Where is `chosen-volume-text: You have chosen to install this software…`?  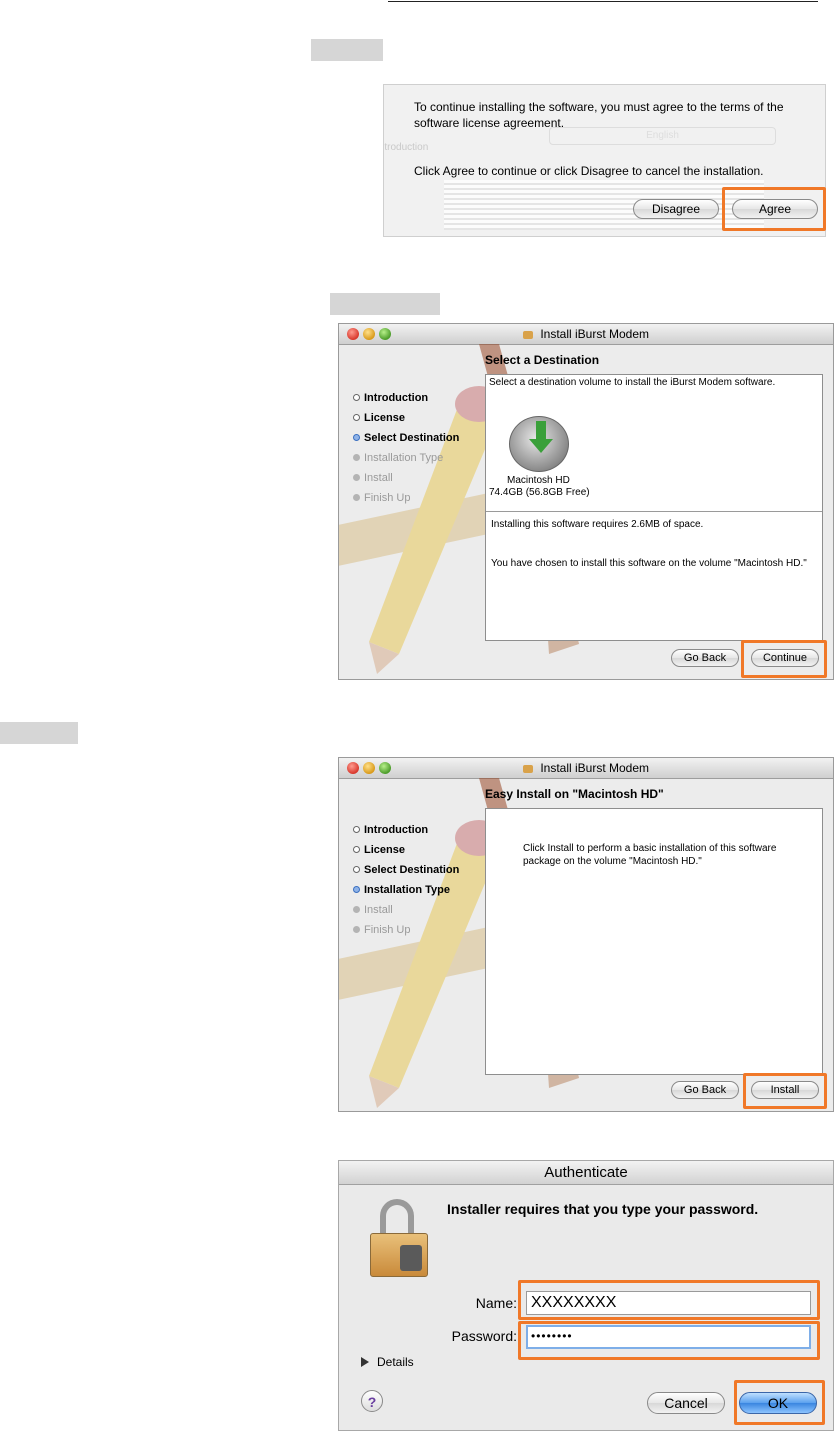 chosen-volume-text: You have chosen to install this software… is located at coordinates (649, 563).